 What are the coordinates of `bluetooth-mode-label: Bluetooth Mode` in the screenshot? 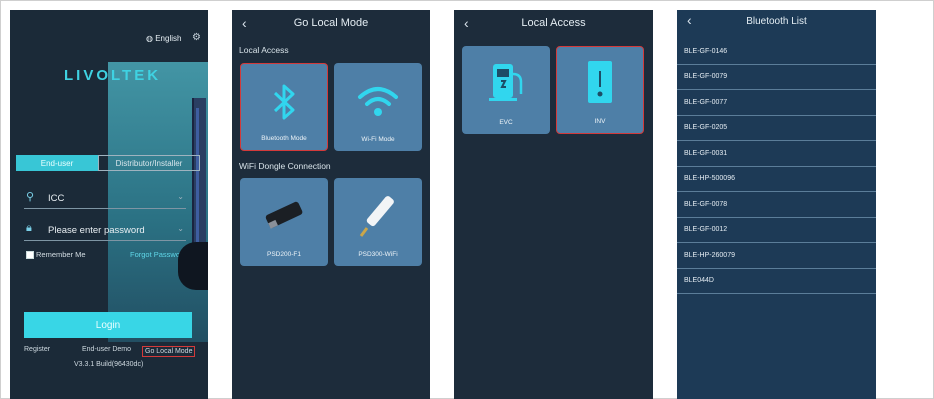 It's located at (284, 138).